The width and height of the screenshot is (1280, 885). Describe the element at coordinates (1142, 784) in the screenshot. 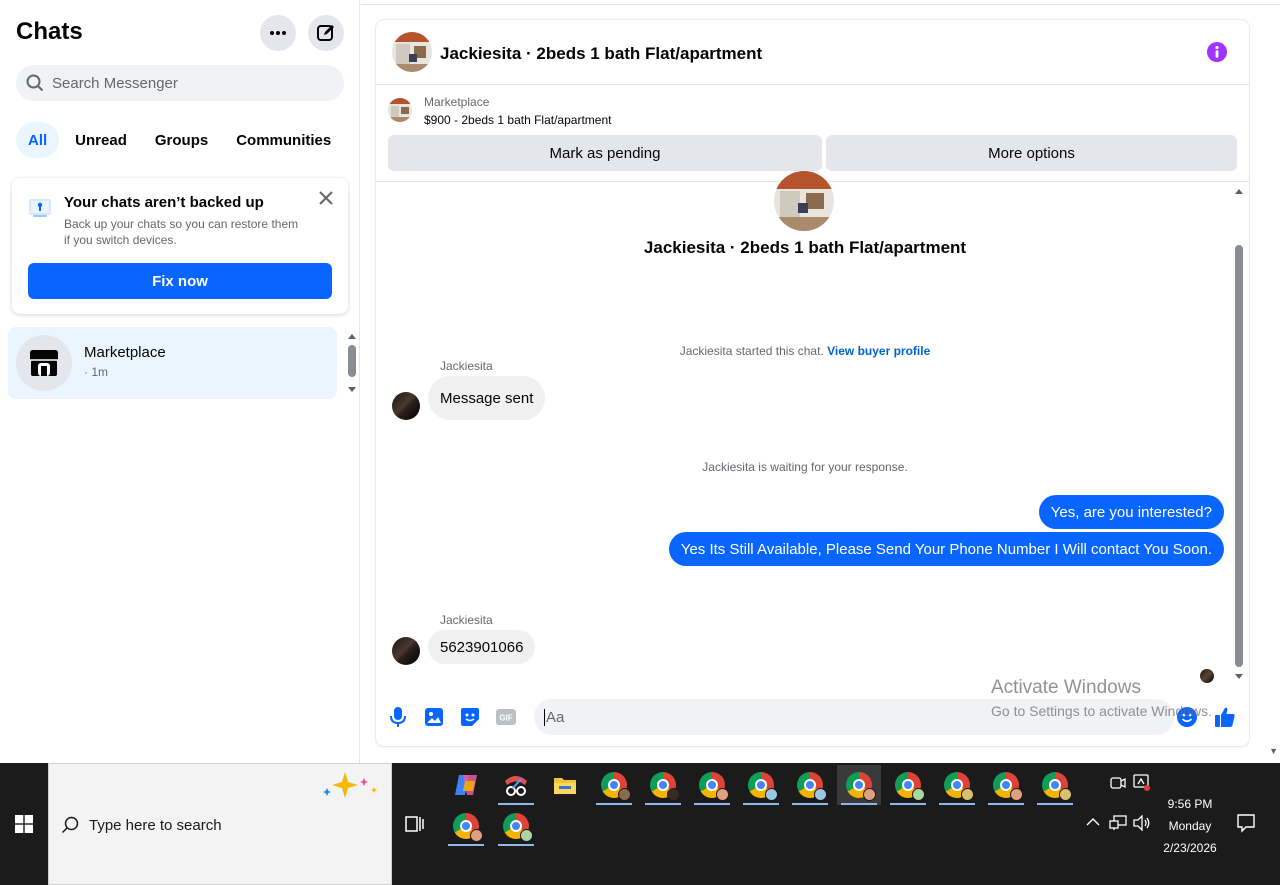

I see `tray-app-button` at that location.